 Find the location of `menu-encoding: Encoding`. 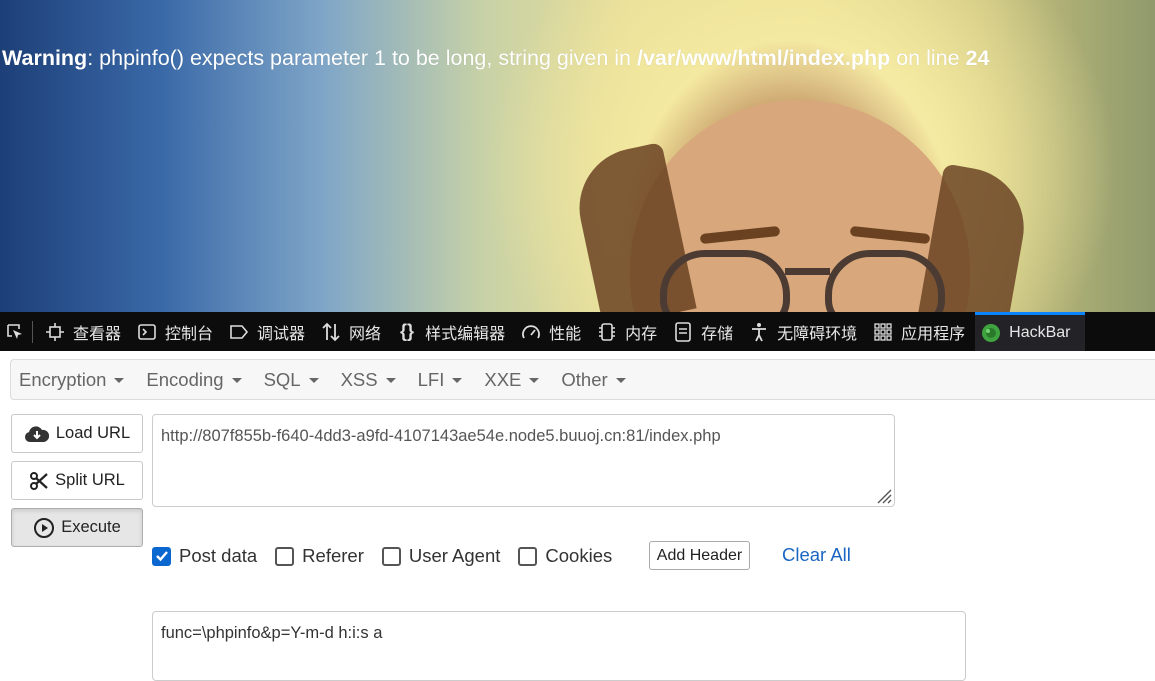

menu-encoding: Encoding is located at coordinates (194, 379).